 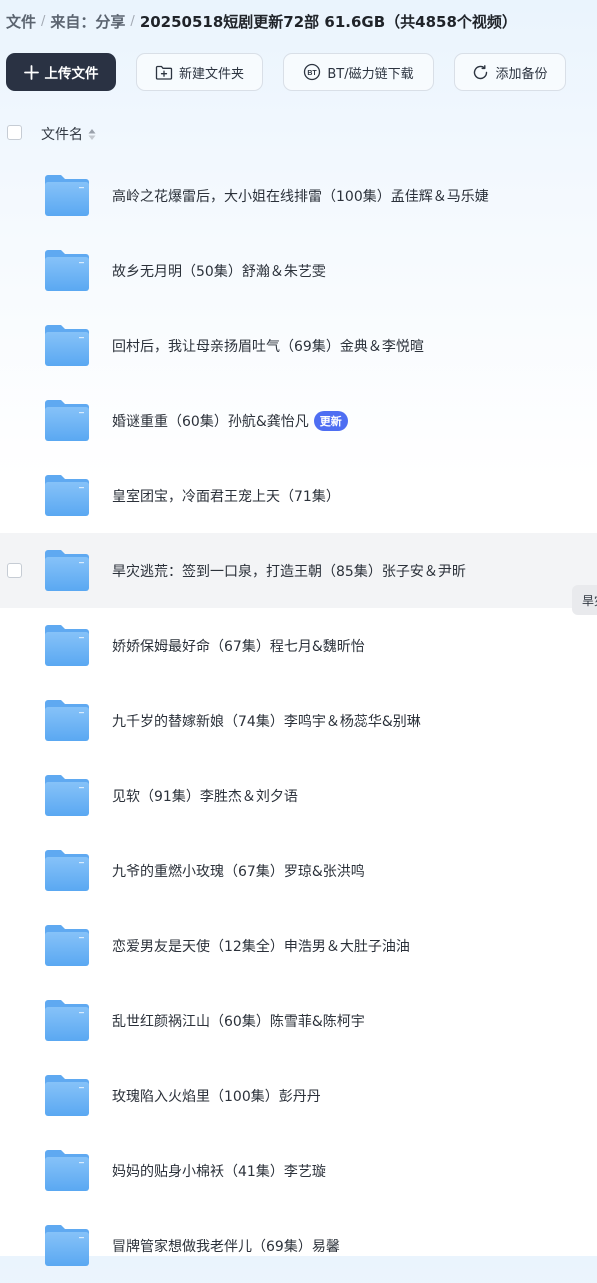 I want to click on file-row: 恋爱男友是天使（12集全）申浩男＆大肚子油油, so click(x=298, y=945).